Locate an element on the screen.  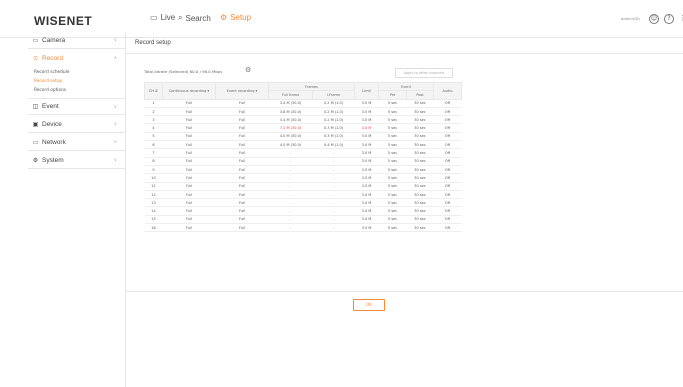
table-row: 11 Full Full - -3.0 M5 sec 30 sec Off is located at coordinates (303, 186).